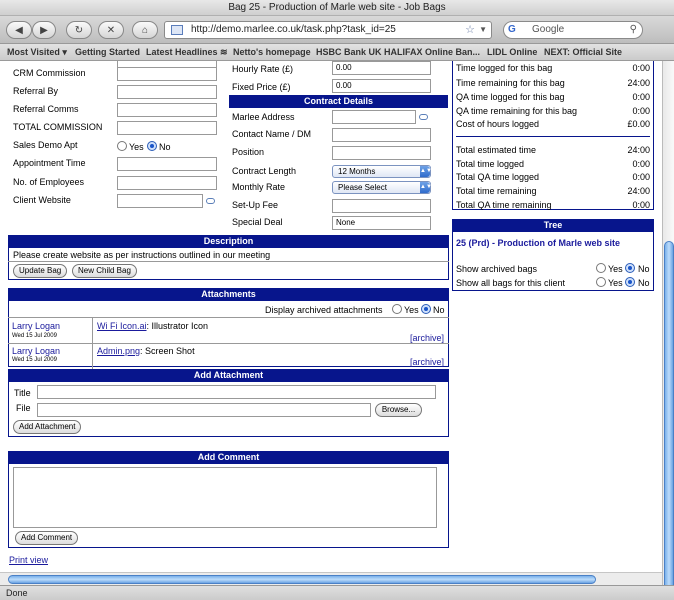 This screenshot has height=600, width=674. Describe the element at coordinates (644, 283) in the screenshot. I see `show-all-no-label: No` at that location.